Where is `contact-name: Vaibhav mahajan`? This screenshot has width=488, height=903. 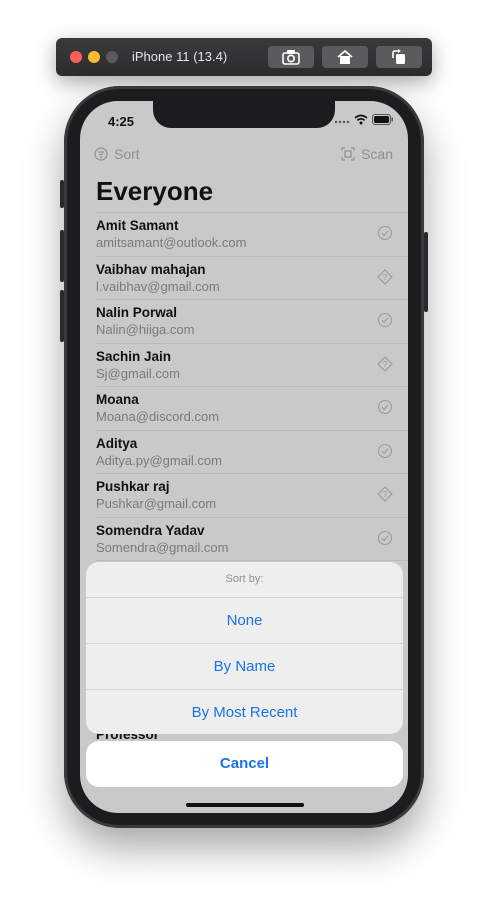
contact-name: Vaibhav mahajan is located at coordinates (151, 269).